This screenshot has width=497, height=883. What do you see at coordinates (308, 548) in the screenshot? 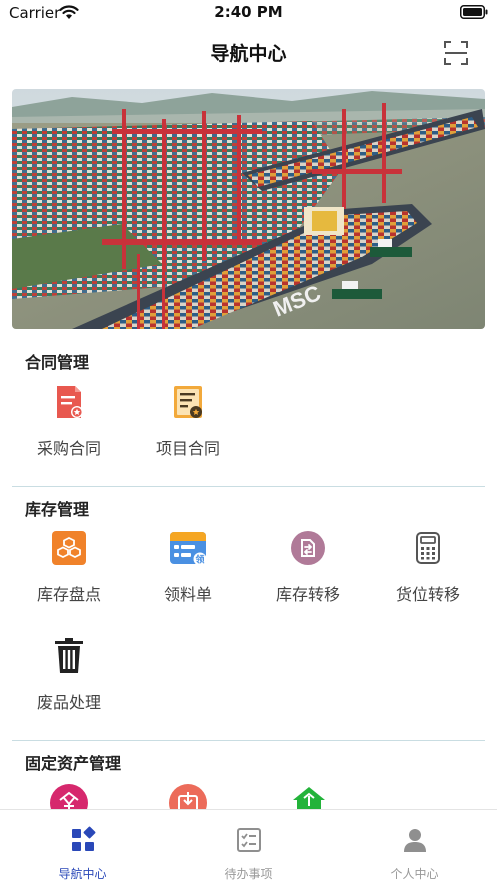
I see `inventory-transfer-icon` at bounding box center [308, 548].